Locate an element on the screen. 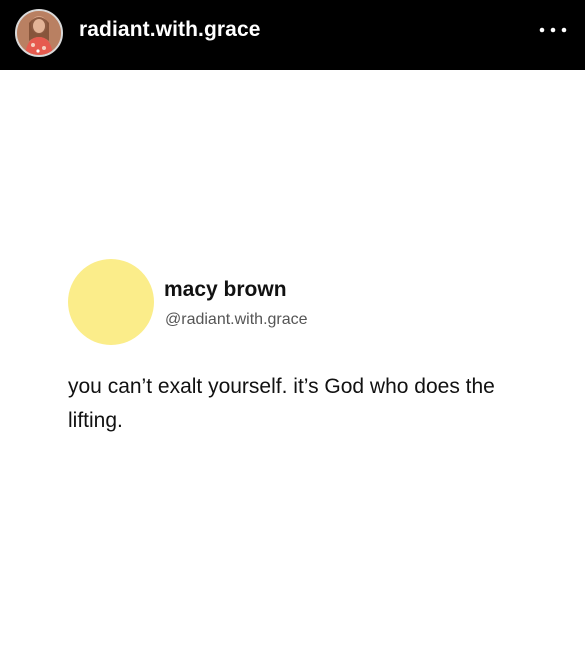  profile-photo-icon is located at coordinates (39, 33).